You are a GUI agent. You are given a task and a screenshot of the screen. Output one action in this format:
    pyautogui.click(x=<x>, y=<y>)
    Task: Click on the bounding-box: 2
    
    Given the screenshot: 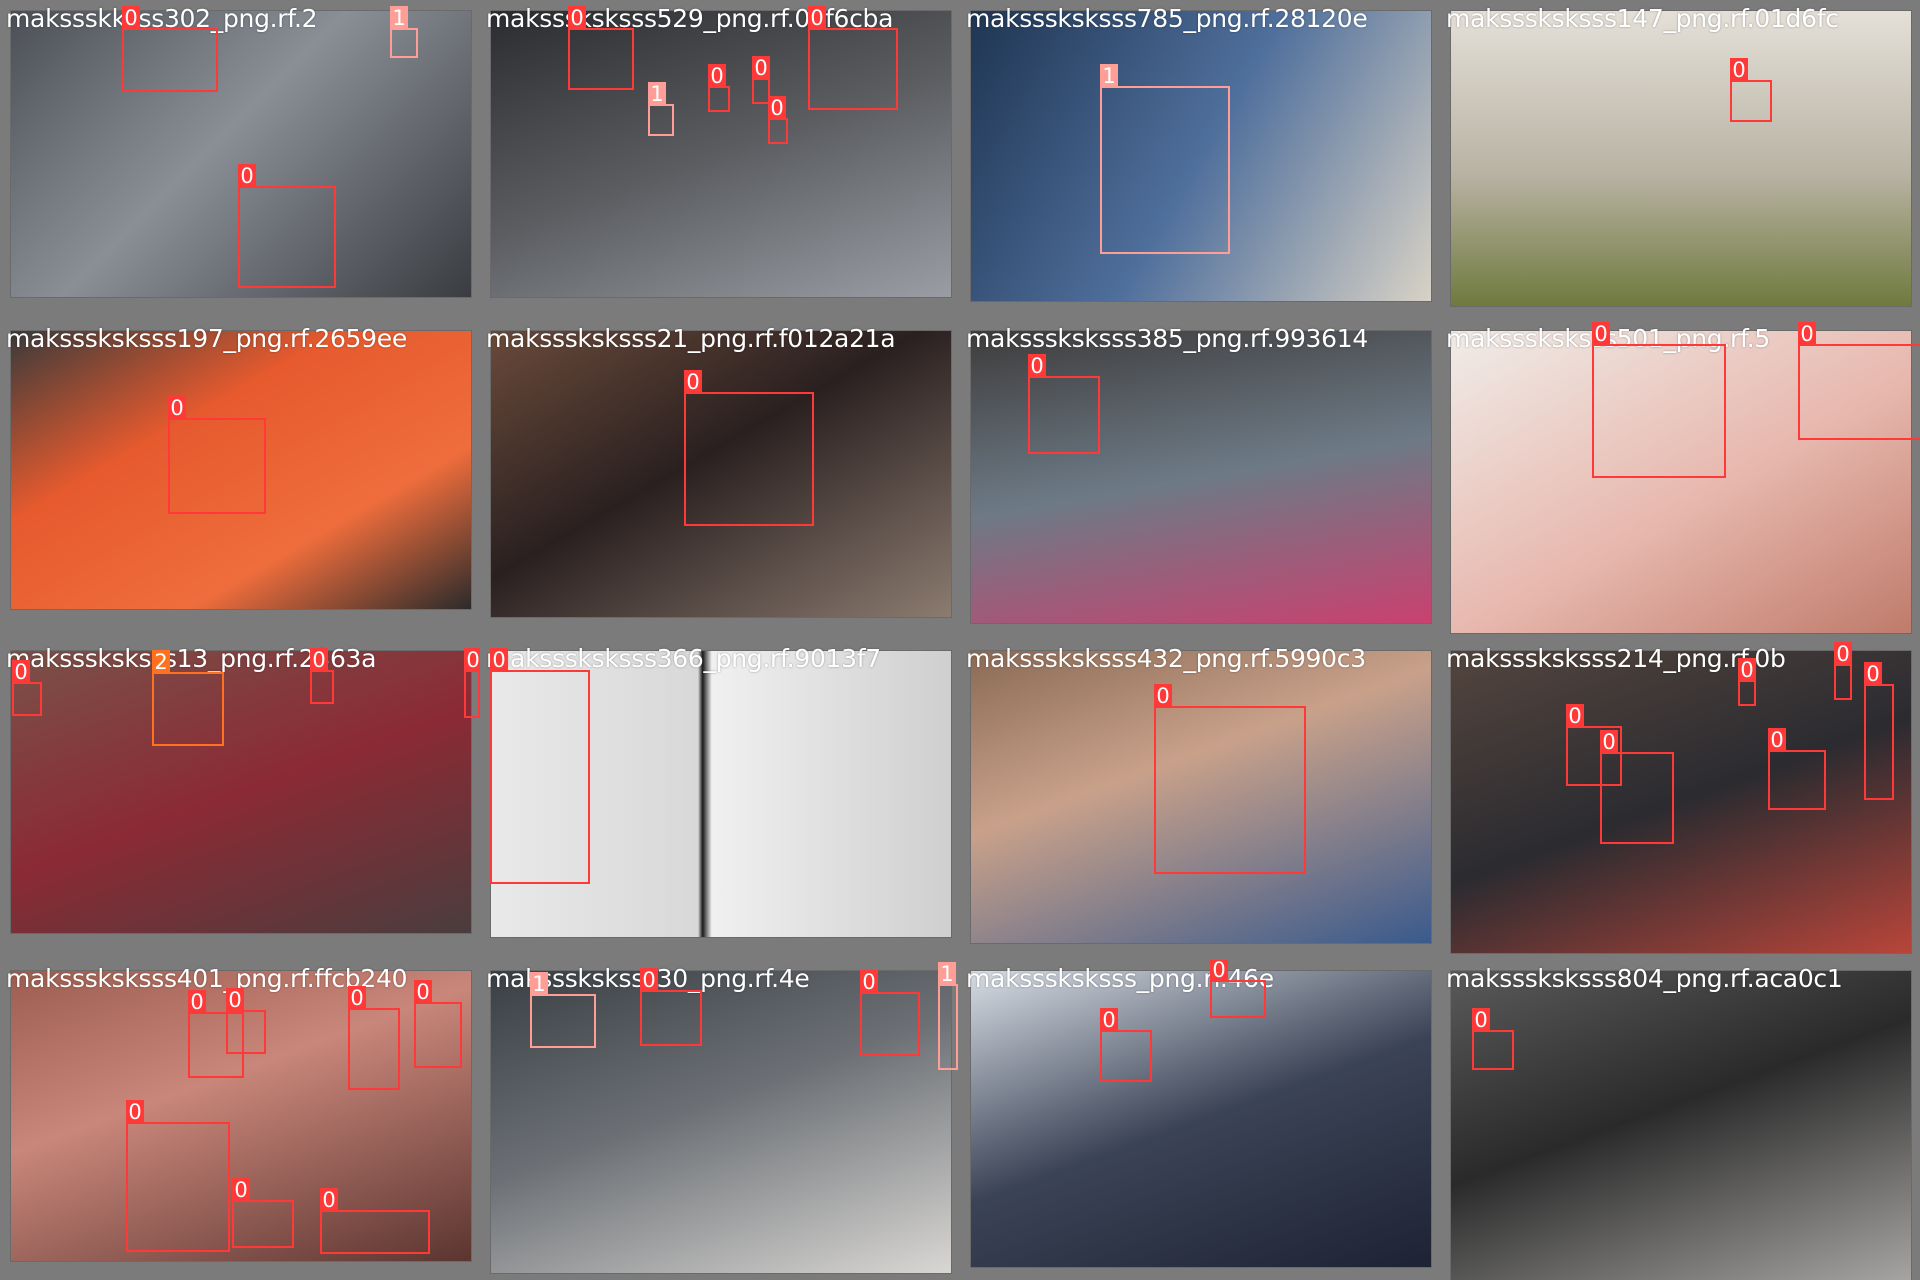 What is the action you would take?
    pyautogui.click(x=188, y=698)
    